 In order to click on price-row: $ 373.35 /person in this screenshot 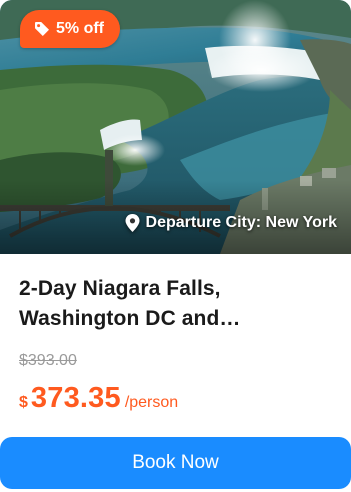, I will do `click(98, 398)`.